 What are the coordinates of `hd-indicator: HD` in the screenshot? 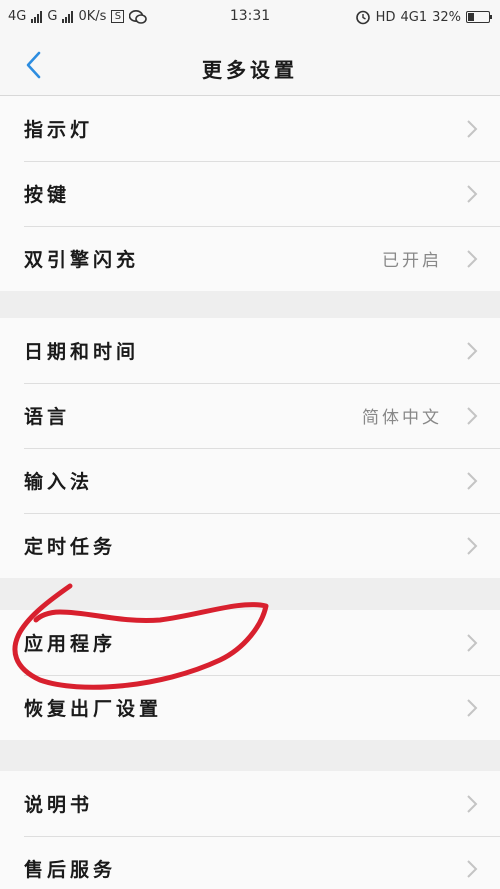 It's located at (385, 17).